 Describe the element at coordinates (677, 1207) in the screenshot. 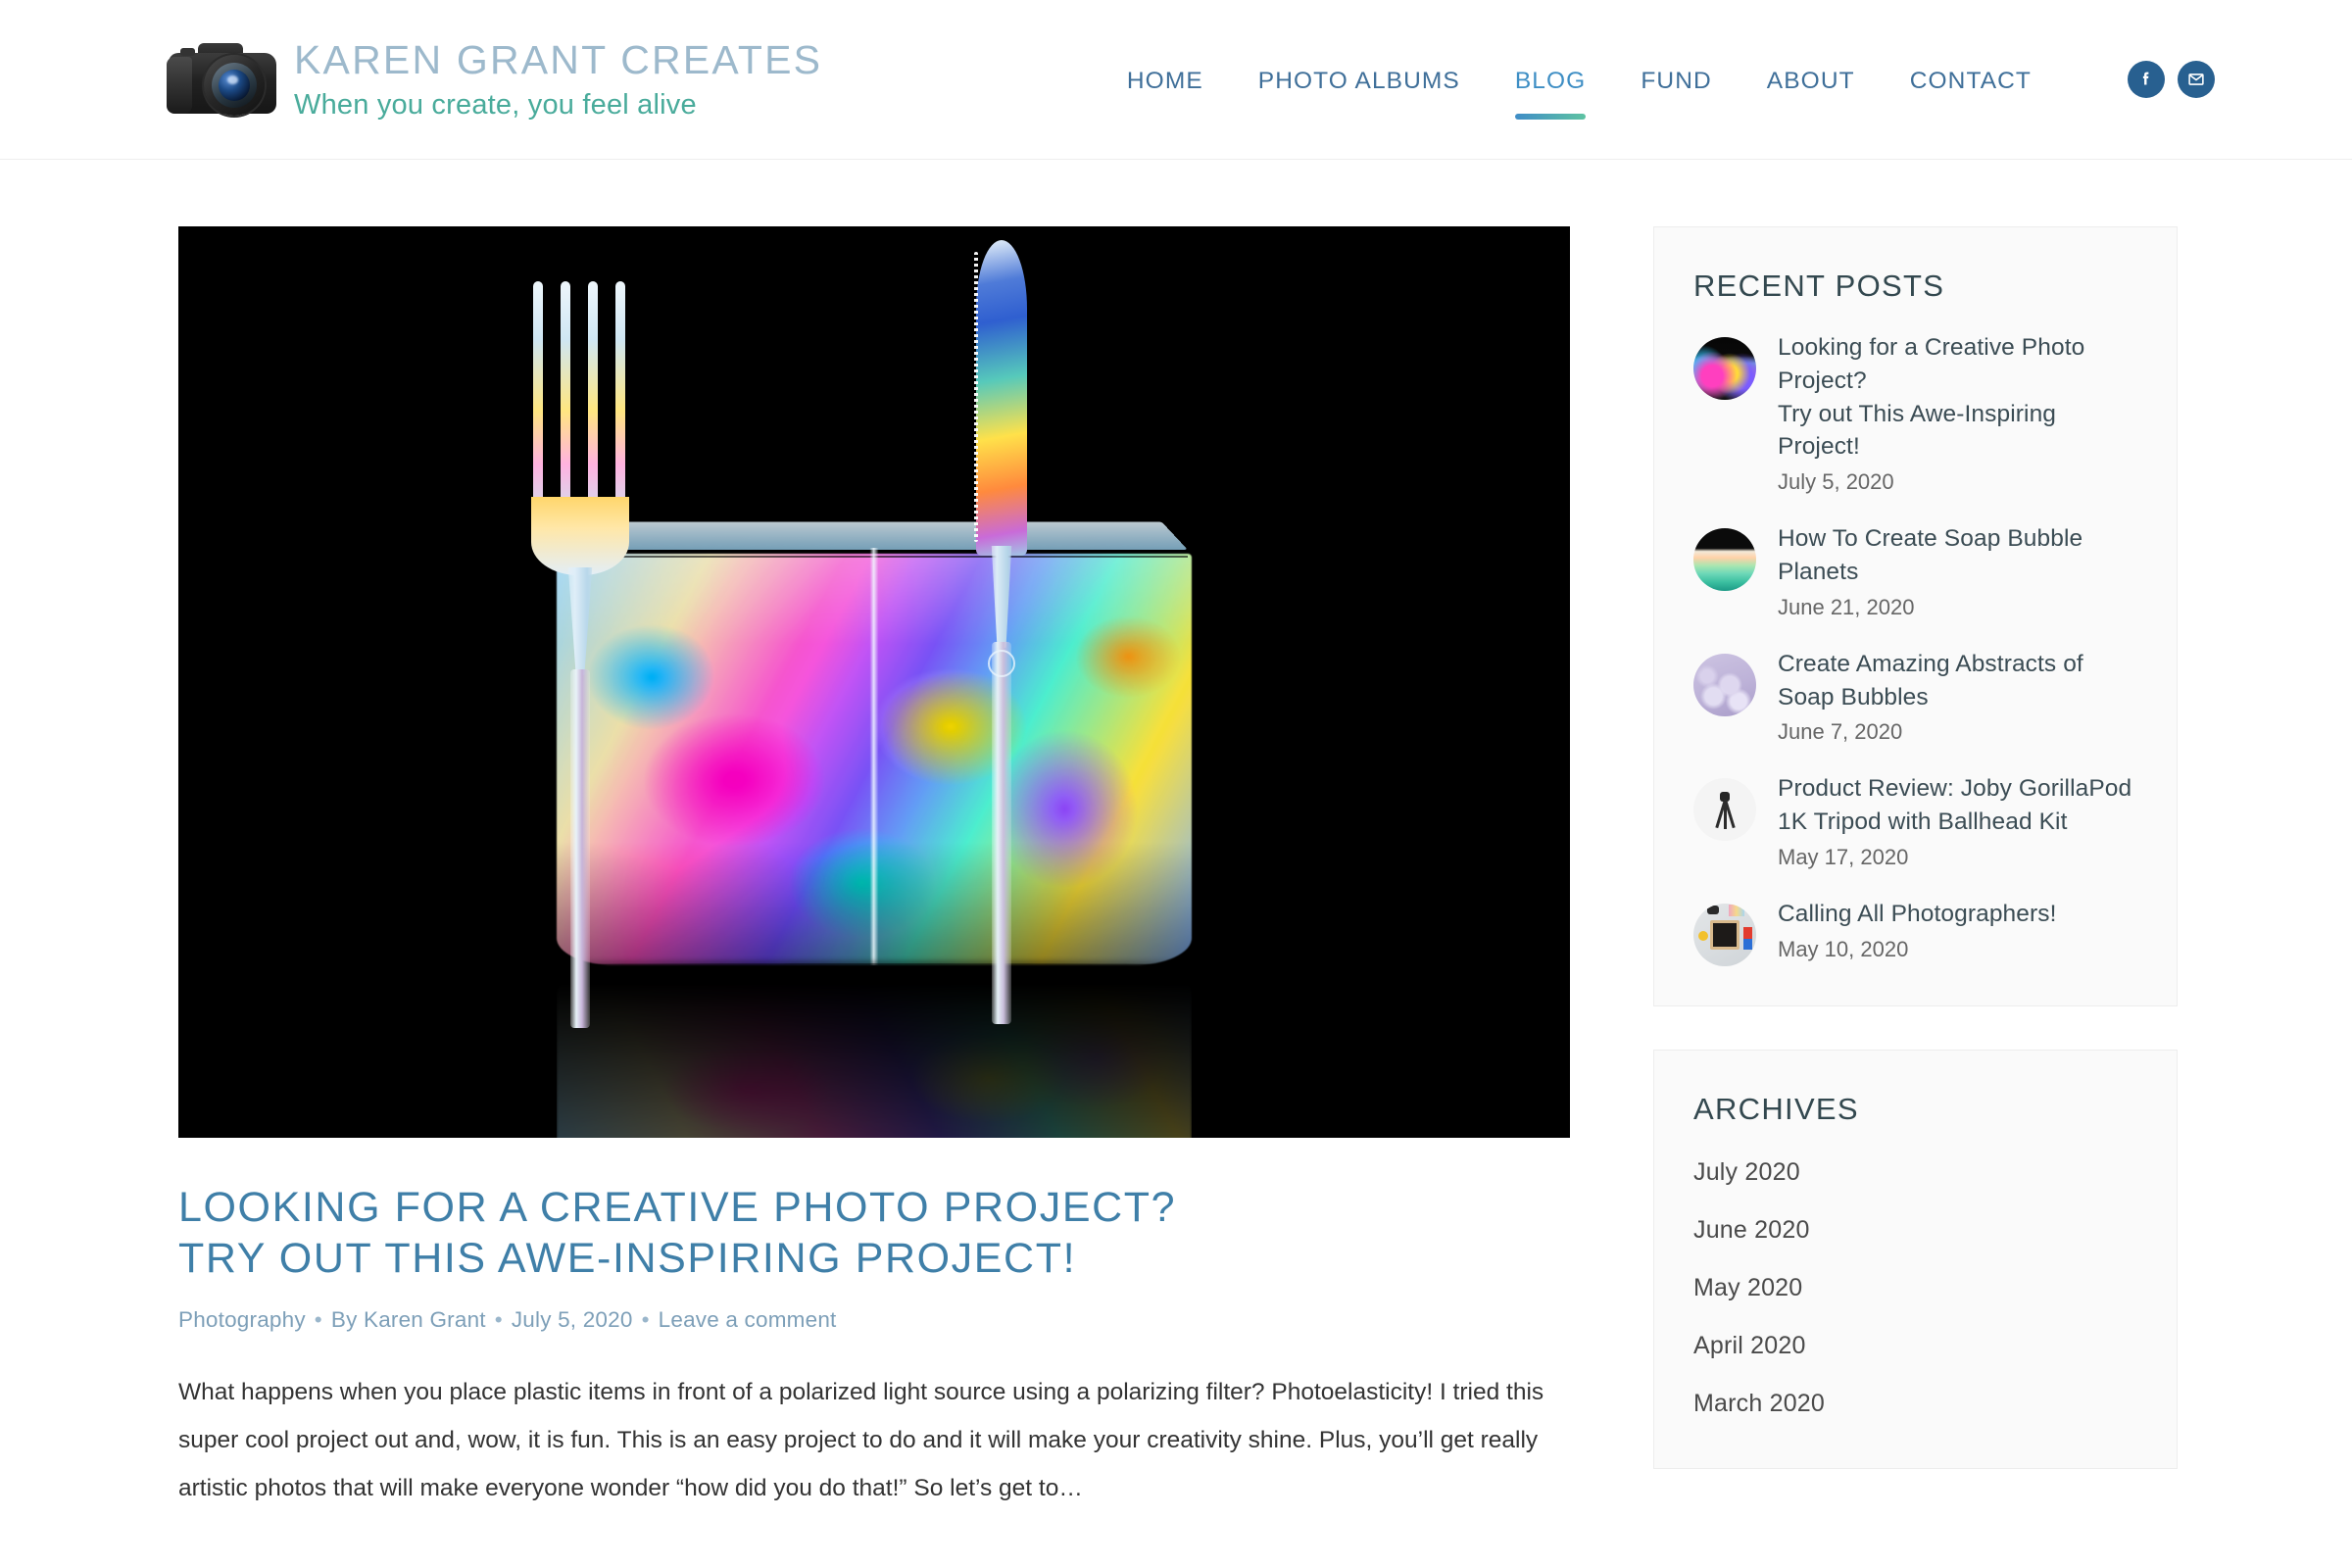

I see `post-title-line-1: LOOKING FOR A CREATIVE PHOTO PROJECT?` at that location.